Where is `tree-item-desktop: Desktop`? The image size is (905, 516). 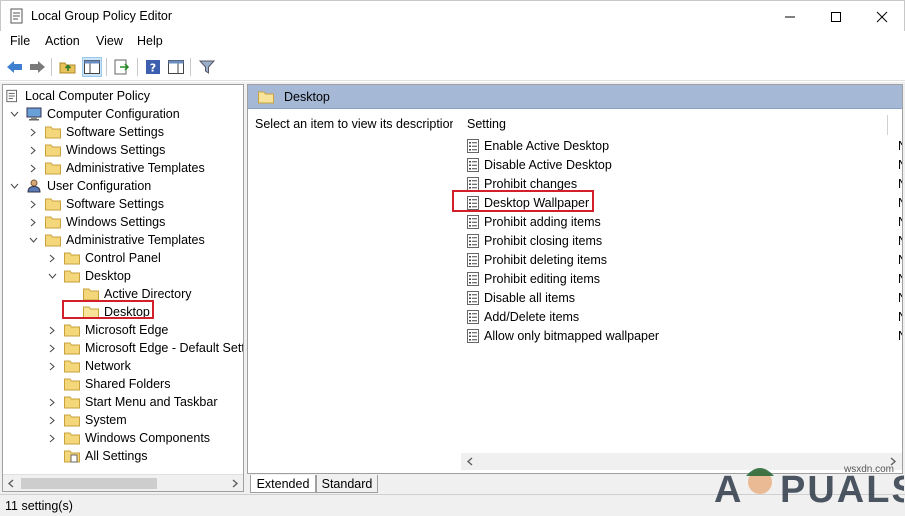 tree-item-desktop: Desktop is located at coordinates (88, 276).